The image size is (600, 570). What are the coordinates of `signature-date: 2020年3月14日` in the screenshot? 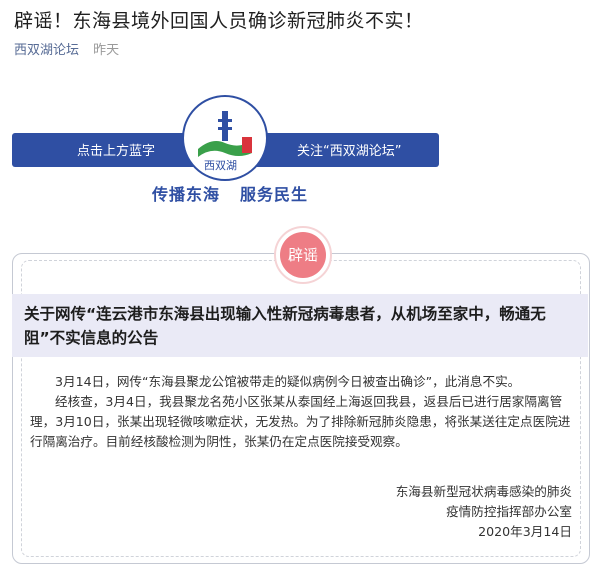 It's located at (525, 531).